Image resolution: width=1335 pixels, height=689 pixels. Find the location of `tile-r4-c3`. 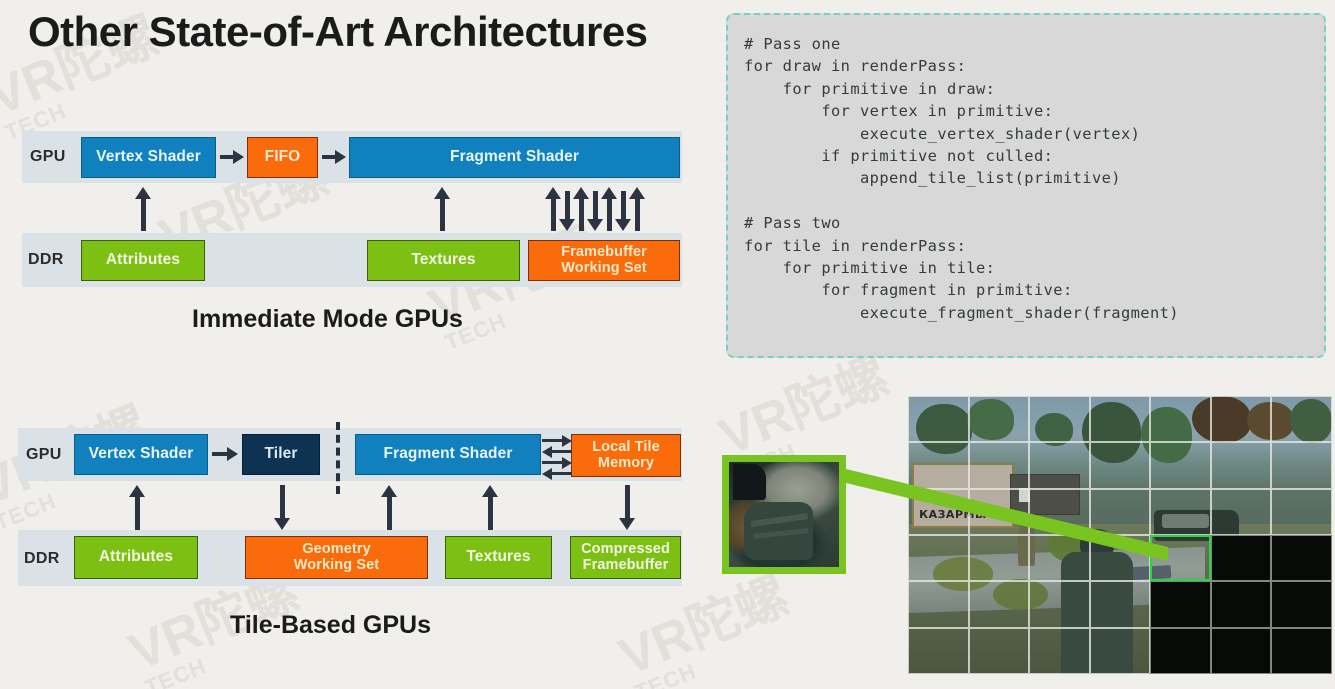

tile-r4-c3 is located at coordinates (1059, 558).